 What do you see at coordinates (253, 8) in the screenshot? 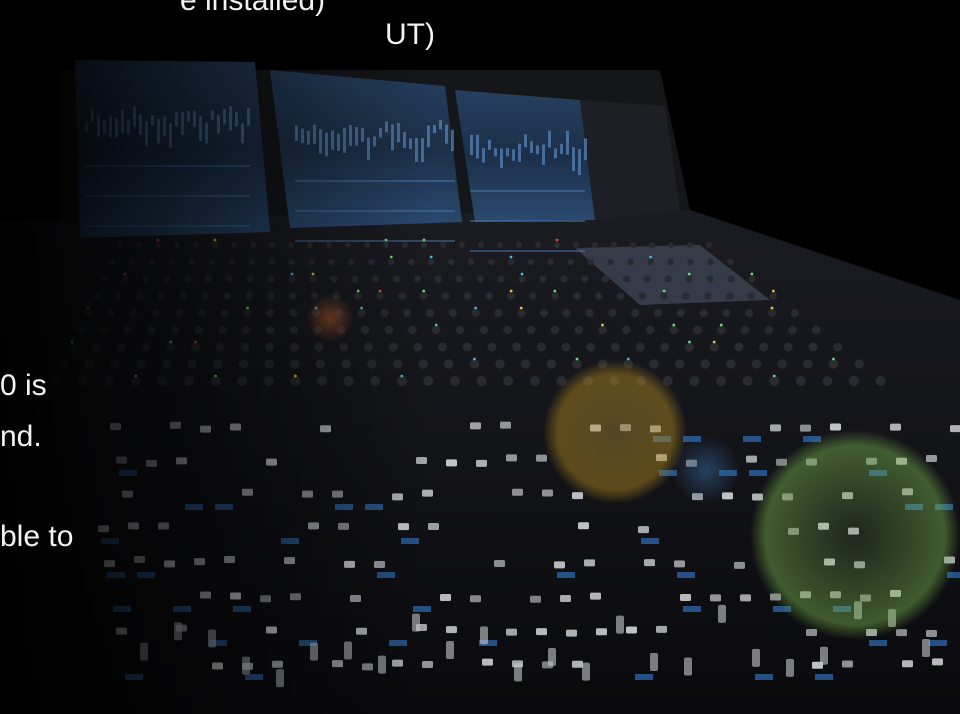
I see `caption-line-1: e installed)` at bounding box center [253, 8].